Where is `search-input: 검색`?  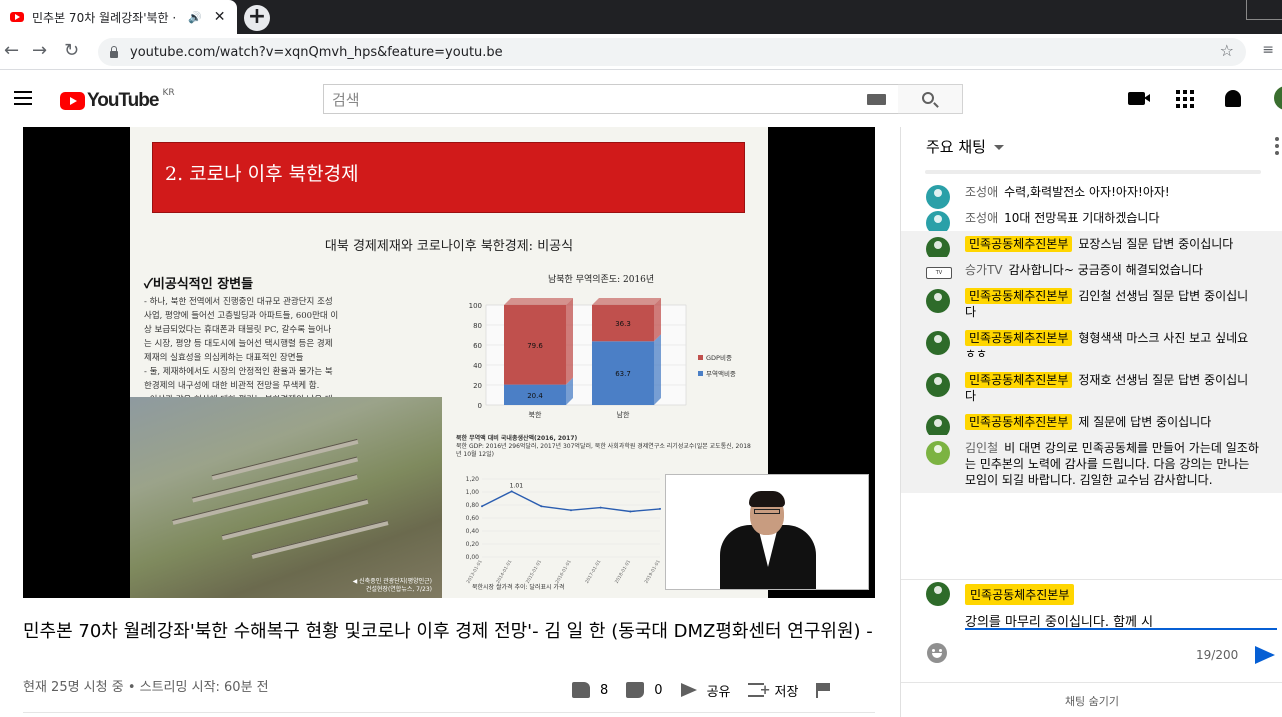
search-input: 검색 is located at coordinates (611, 99).